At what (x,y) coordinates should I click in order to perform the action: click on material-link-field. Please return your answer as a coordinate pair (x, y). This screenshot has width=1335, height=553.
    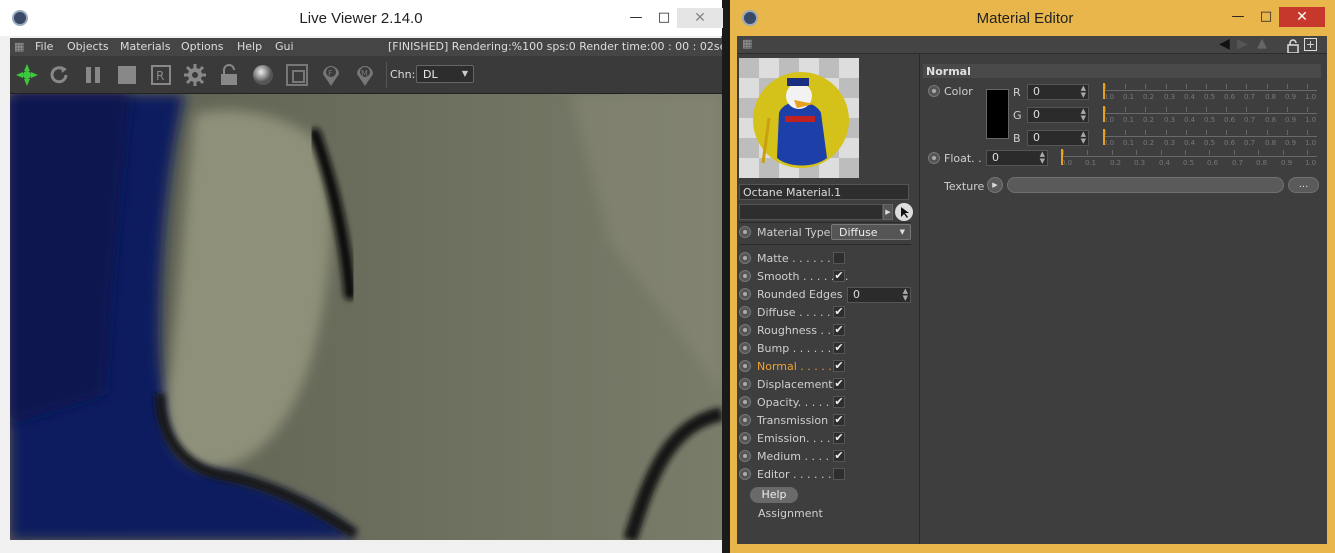
    Looking at the image, I should click on (811, 212).